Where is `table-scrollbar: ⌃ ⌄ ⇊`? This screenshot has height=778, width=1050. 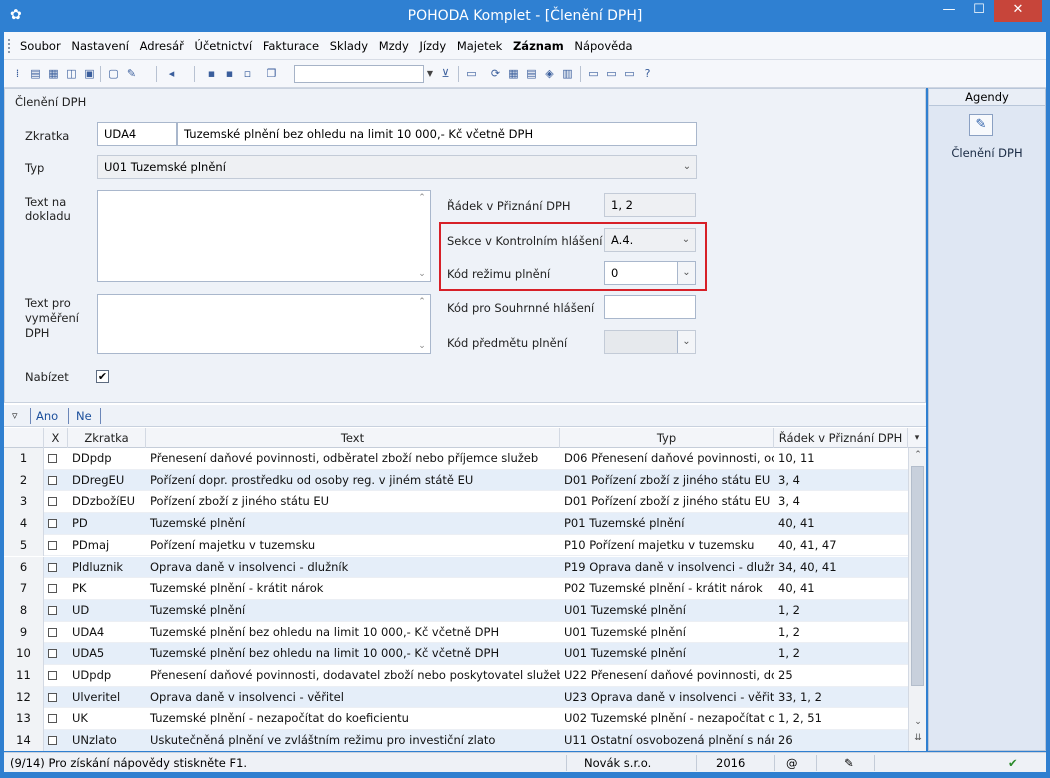 table-scrollbar: ⌃ ⌄ ⇊ is located at coordinates (917, 599).